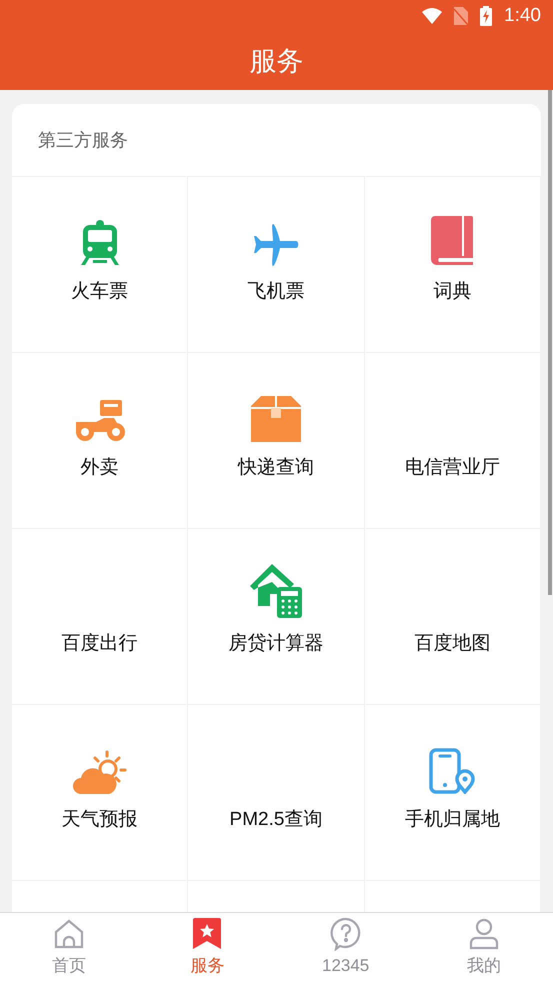  Describe the element at coordinates (461, 16) in the screenshot. I see `no-sim-icon` at that location.